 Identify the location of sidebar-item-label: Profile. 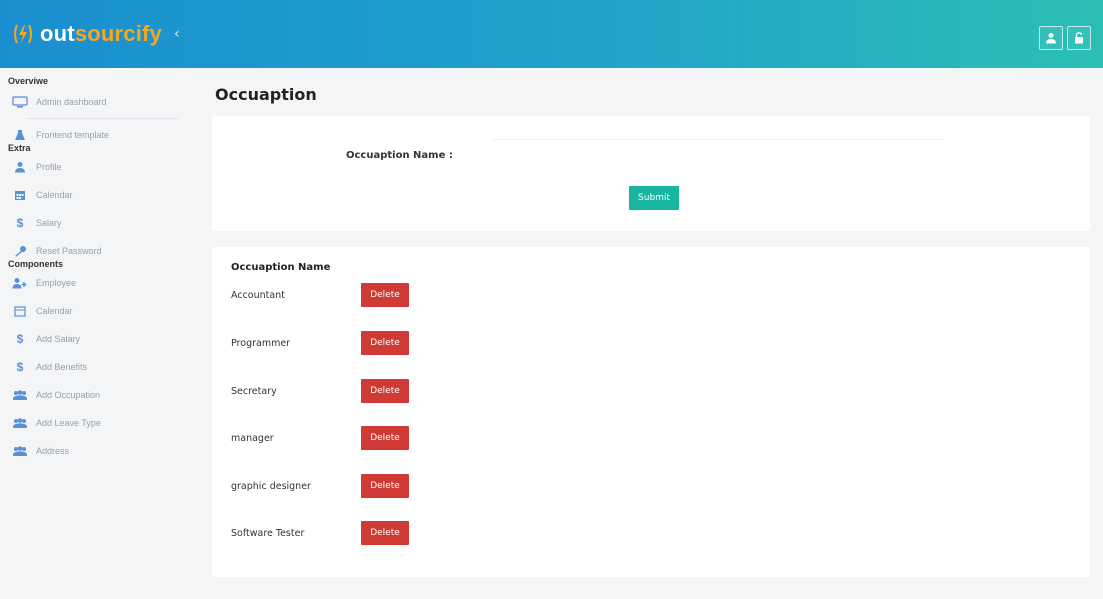
(49, 167).